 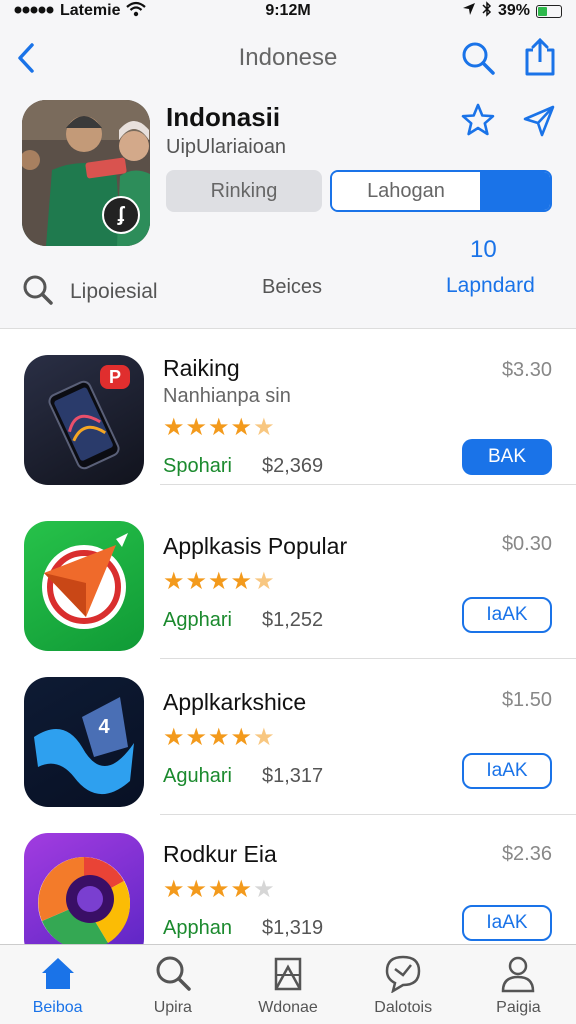 What do you see at coordinates (220, 854) in the screenshot?
I see `app-name: Rodkur Eia` at bounding box center [220, 854].